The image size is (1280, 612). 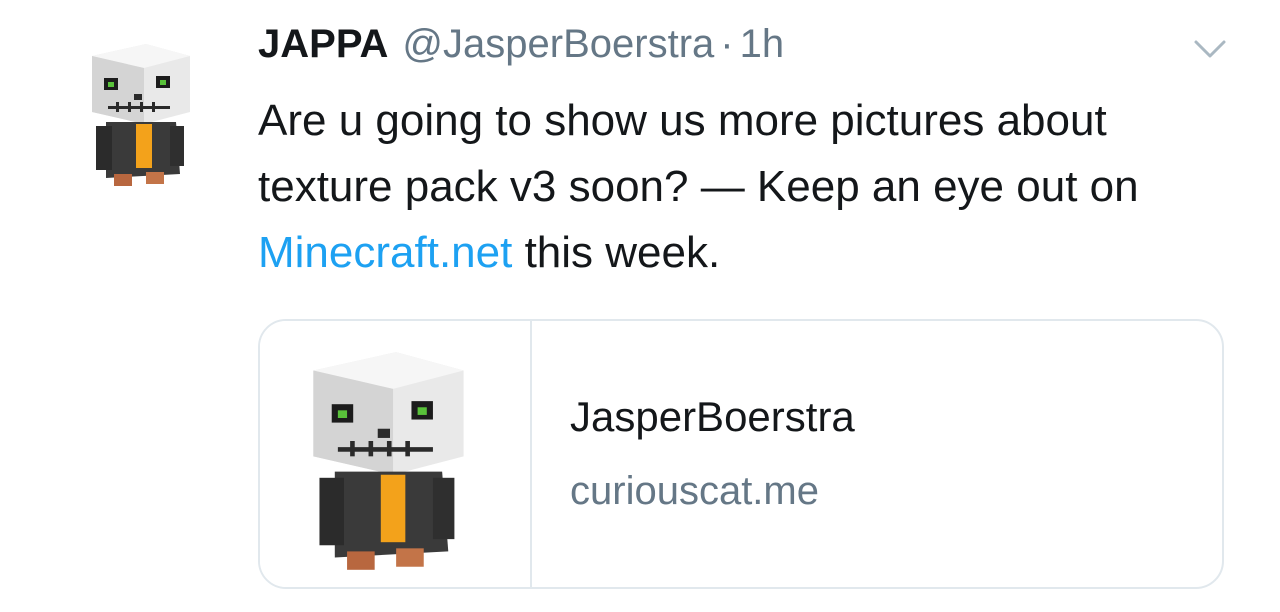 What do you see at coordinates (323, 44) in the screenshot?
I see `author-name: JAPPA` at bounding box center [323, 44].